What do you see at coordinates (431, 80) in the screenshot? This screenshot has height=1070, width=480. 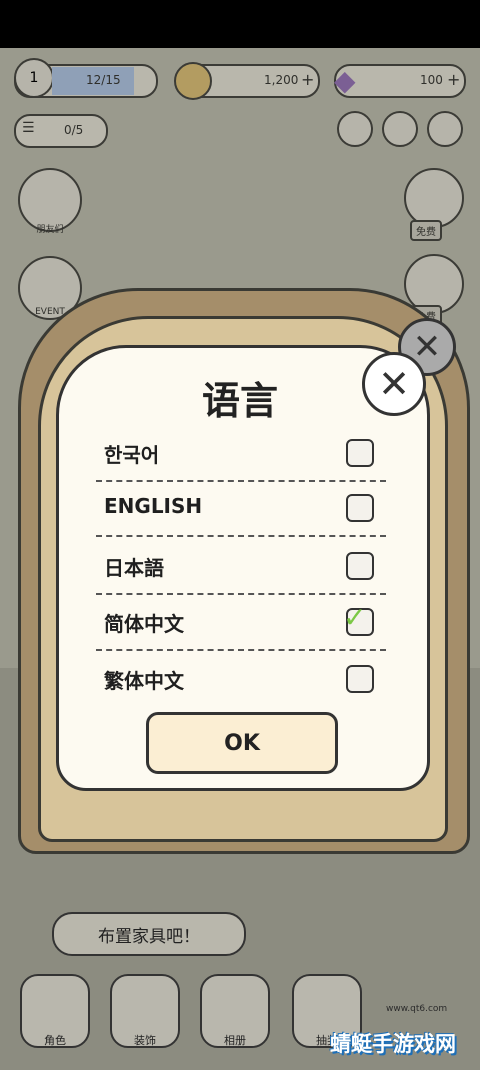 I see `gem-value: 100` at bounding box center [431, 80].